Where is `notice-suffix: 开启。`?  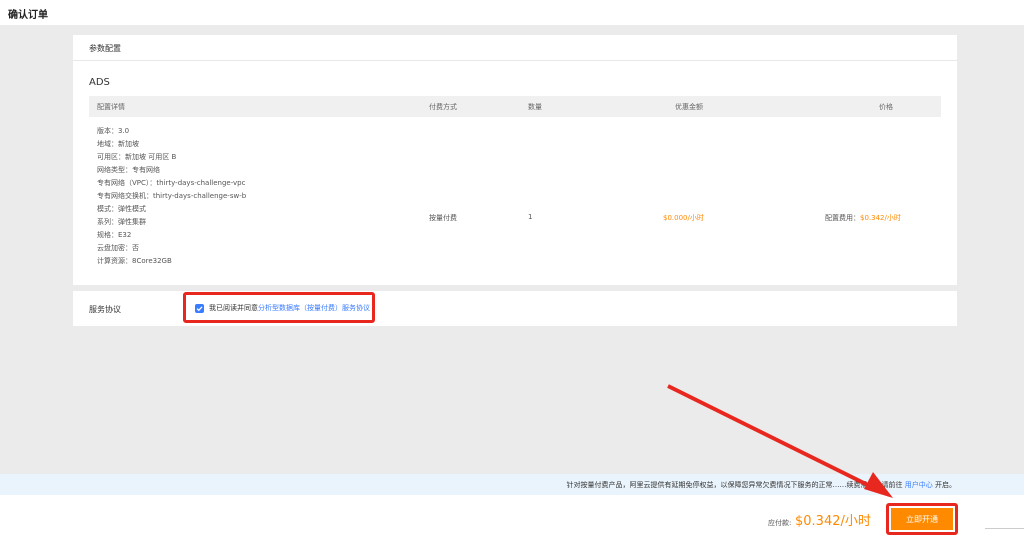
notice-suffix: 开启。 is located at coordinates (945, 485).